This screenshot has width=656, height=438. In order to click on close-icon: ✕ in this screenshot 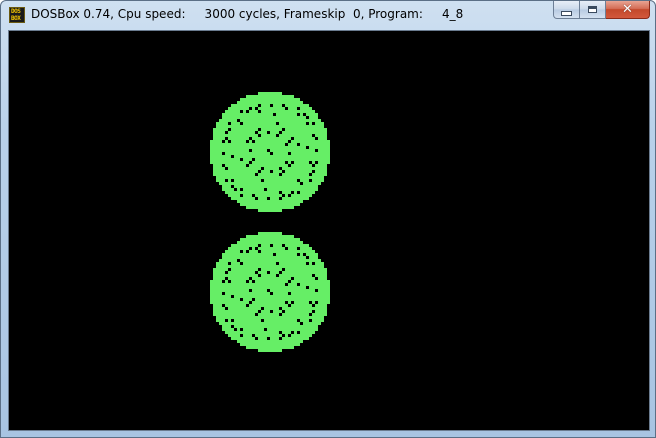, I will do `click(627, 9)`.